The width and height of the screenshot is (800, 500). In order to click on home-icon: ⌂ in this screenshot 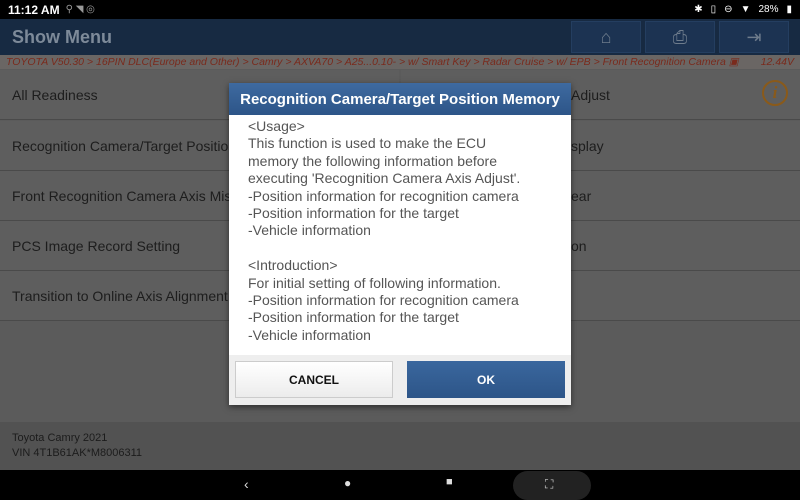, I will do `click(606, 36)`.